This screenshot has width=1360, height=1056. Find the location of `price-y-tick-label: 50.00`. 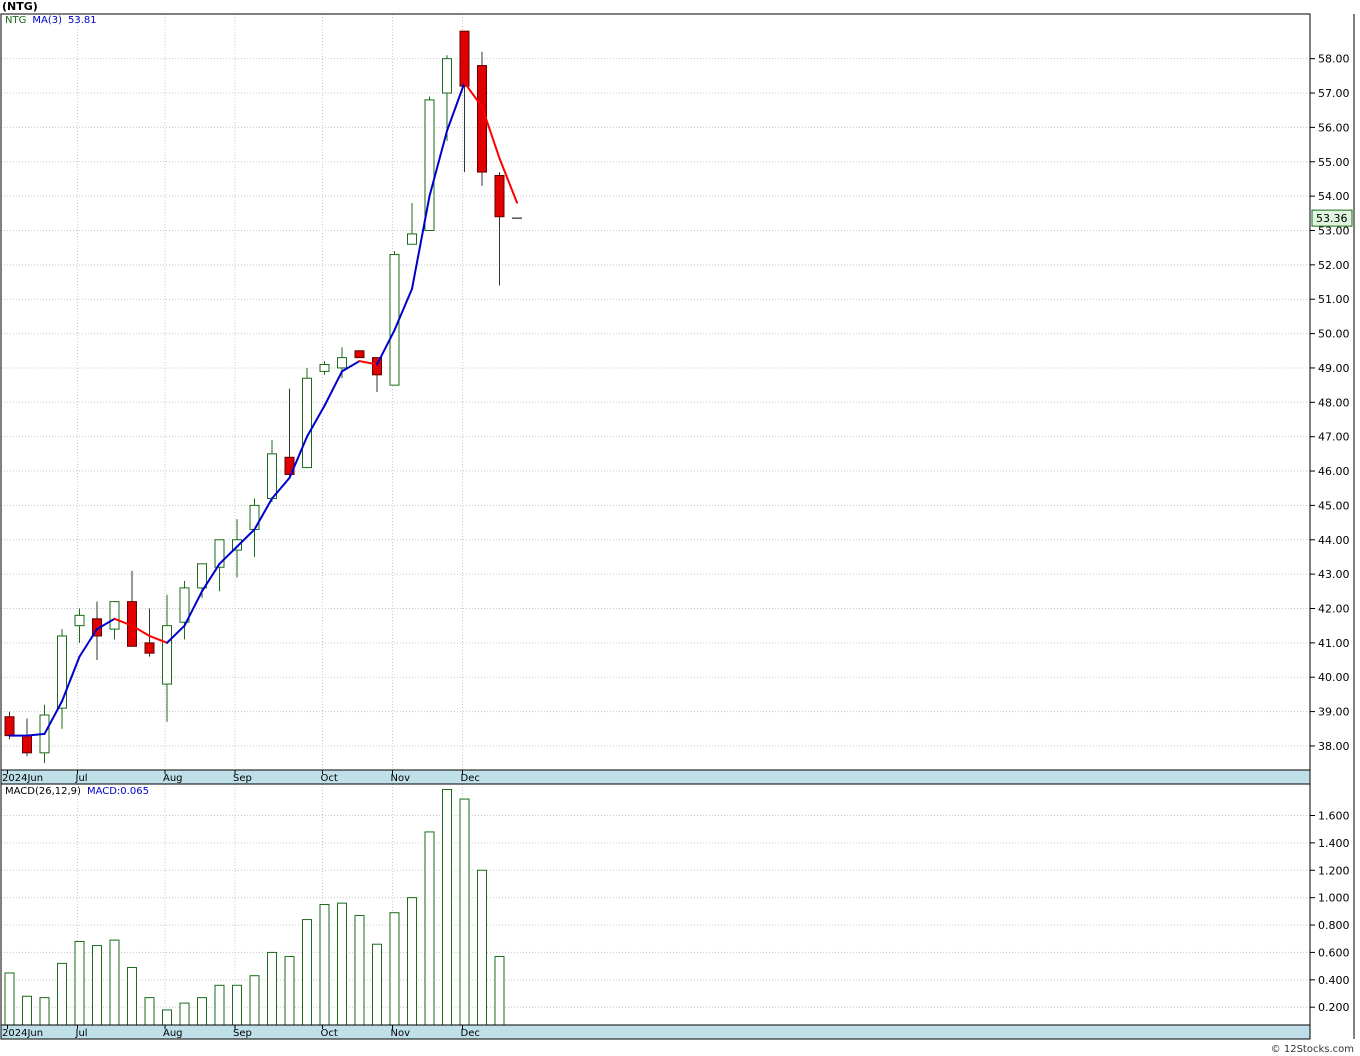

price-y-tick-label: 50.00 is located at coordinates (1334, 334).